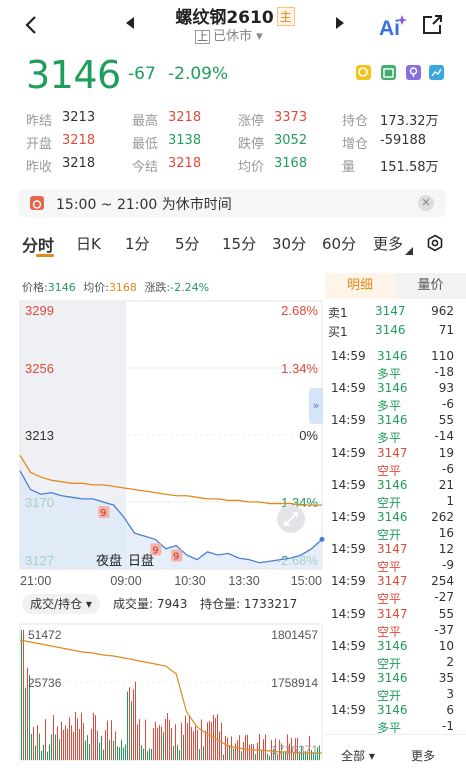 This screenshot has height=775, width=466. What do you see at coordinates (389, 535) in the screenshot?
I see `trade-type: 空开` at bounding box center [389, 535].